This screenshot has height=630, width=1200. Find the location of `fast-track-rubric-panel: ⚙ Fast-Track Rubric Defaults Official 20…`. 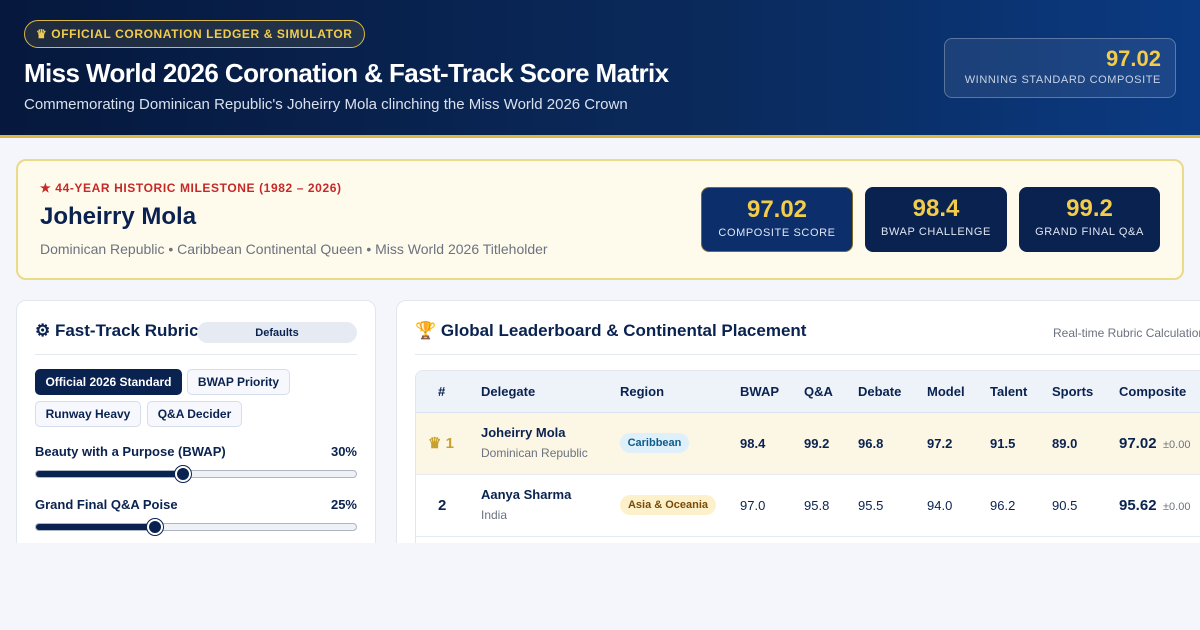

fast-track-rubric-panel: ⚙ Fast-Track Rubric Defaults Official 20… is located at coordinates (196, 430).